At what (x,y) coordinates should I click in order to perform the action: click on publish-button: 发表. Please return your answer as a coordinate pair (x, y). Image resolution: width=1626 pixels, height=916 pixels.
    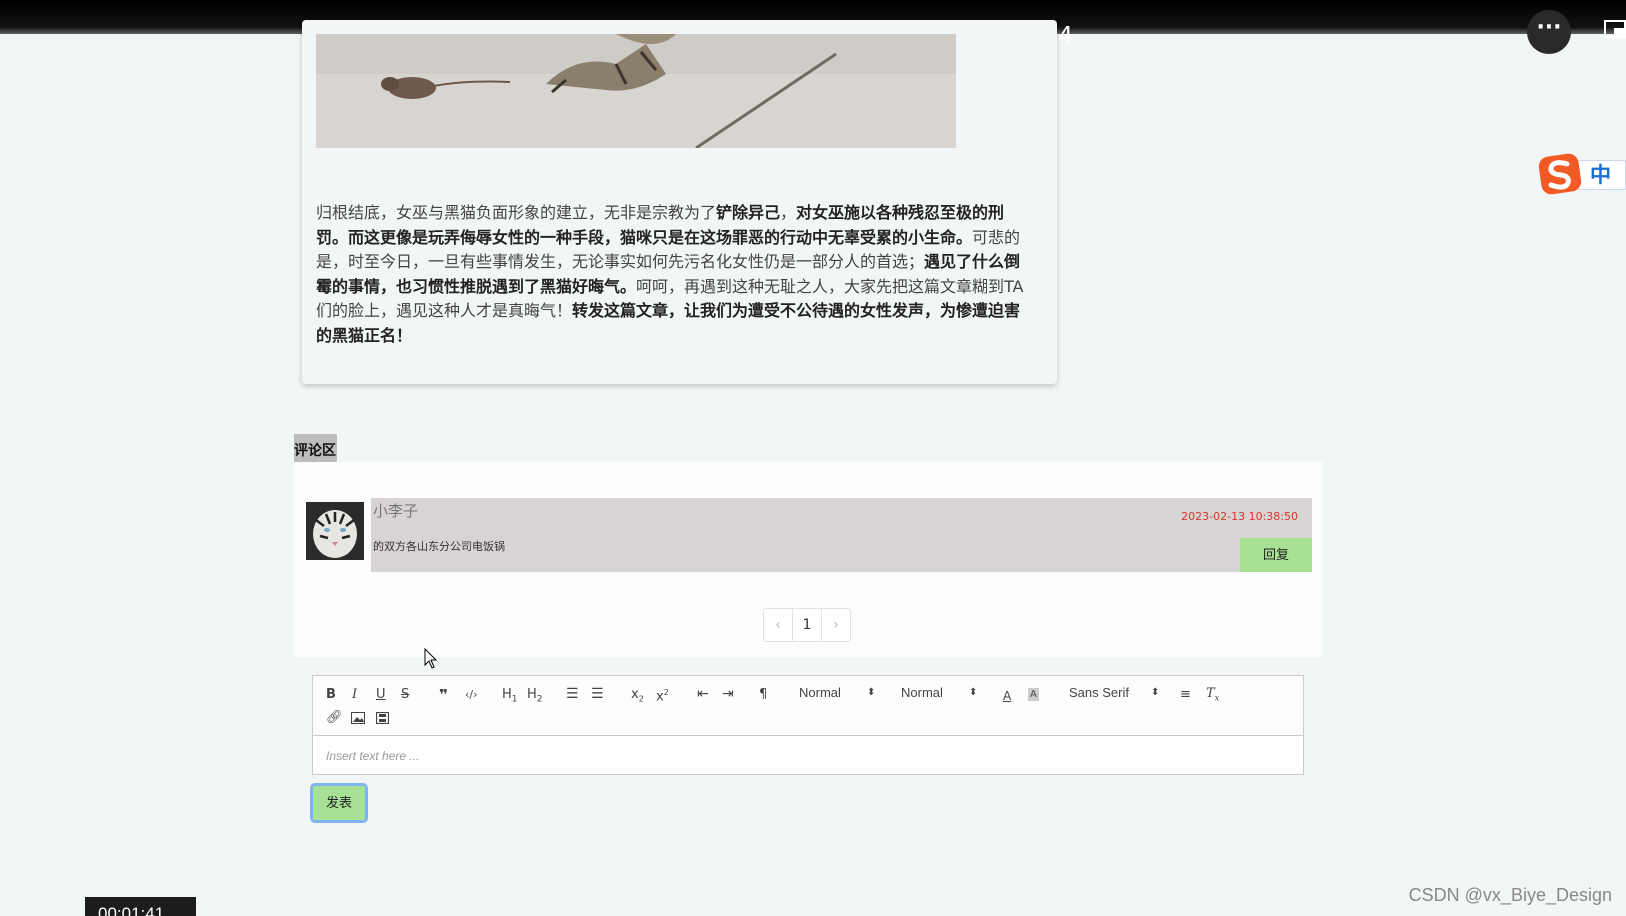
    Looking at the image, I should click on (339, 803).